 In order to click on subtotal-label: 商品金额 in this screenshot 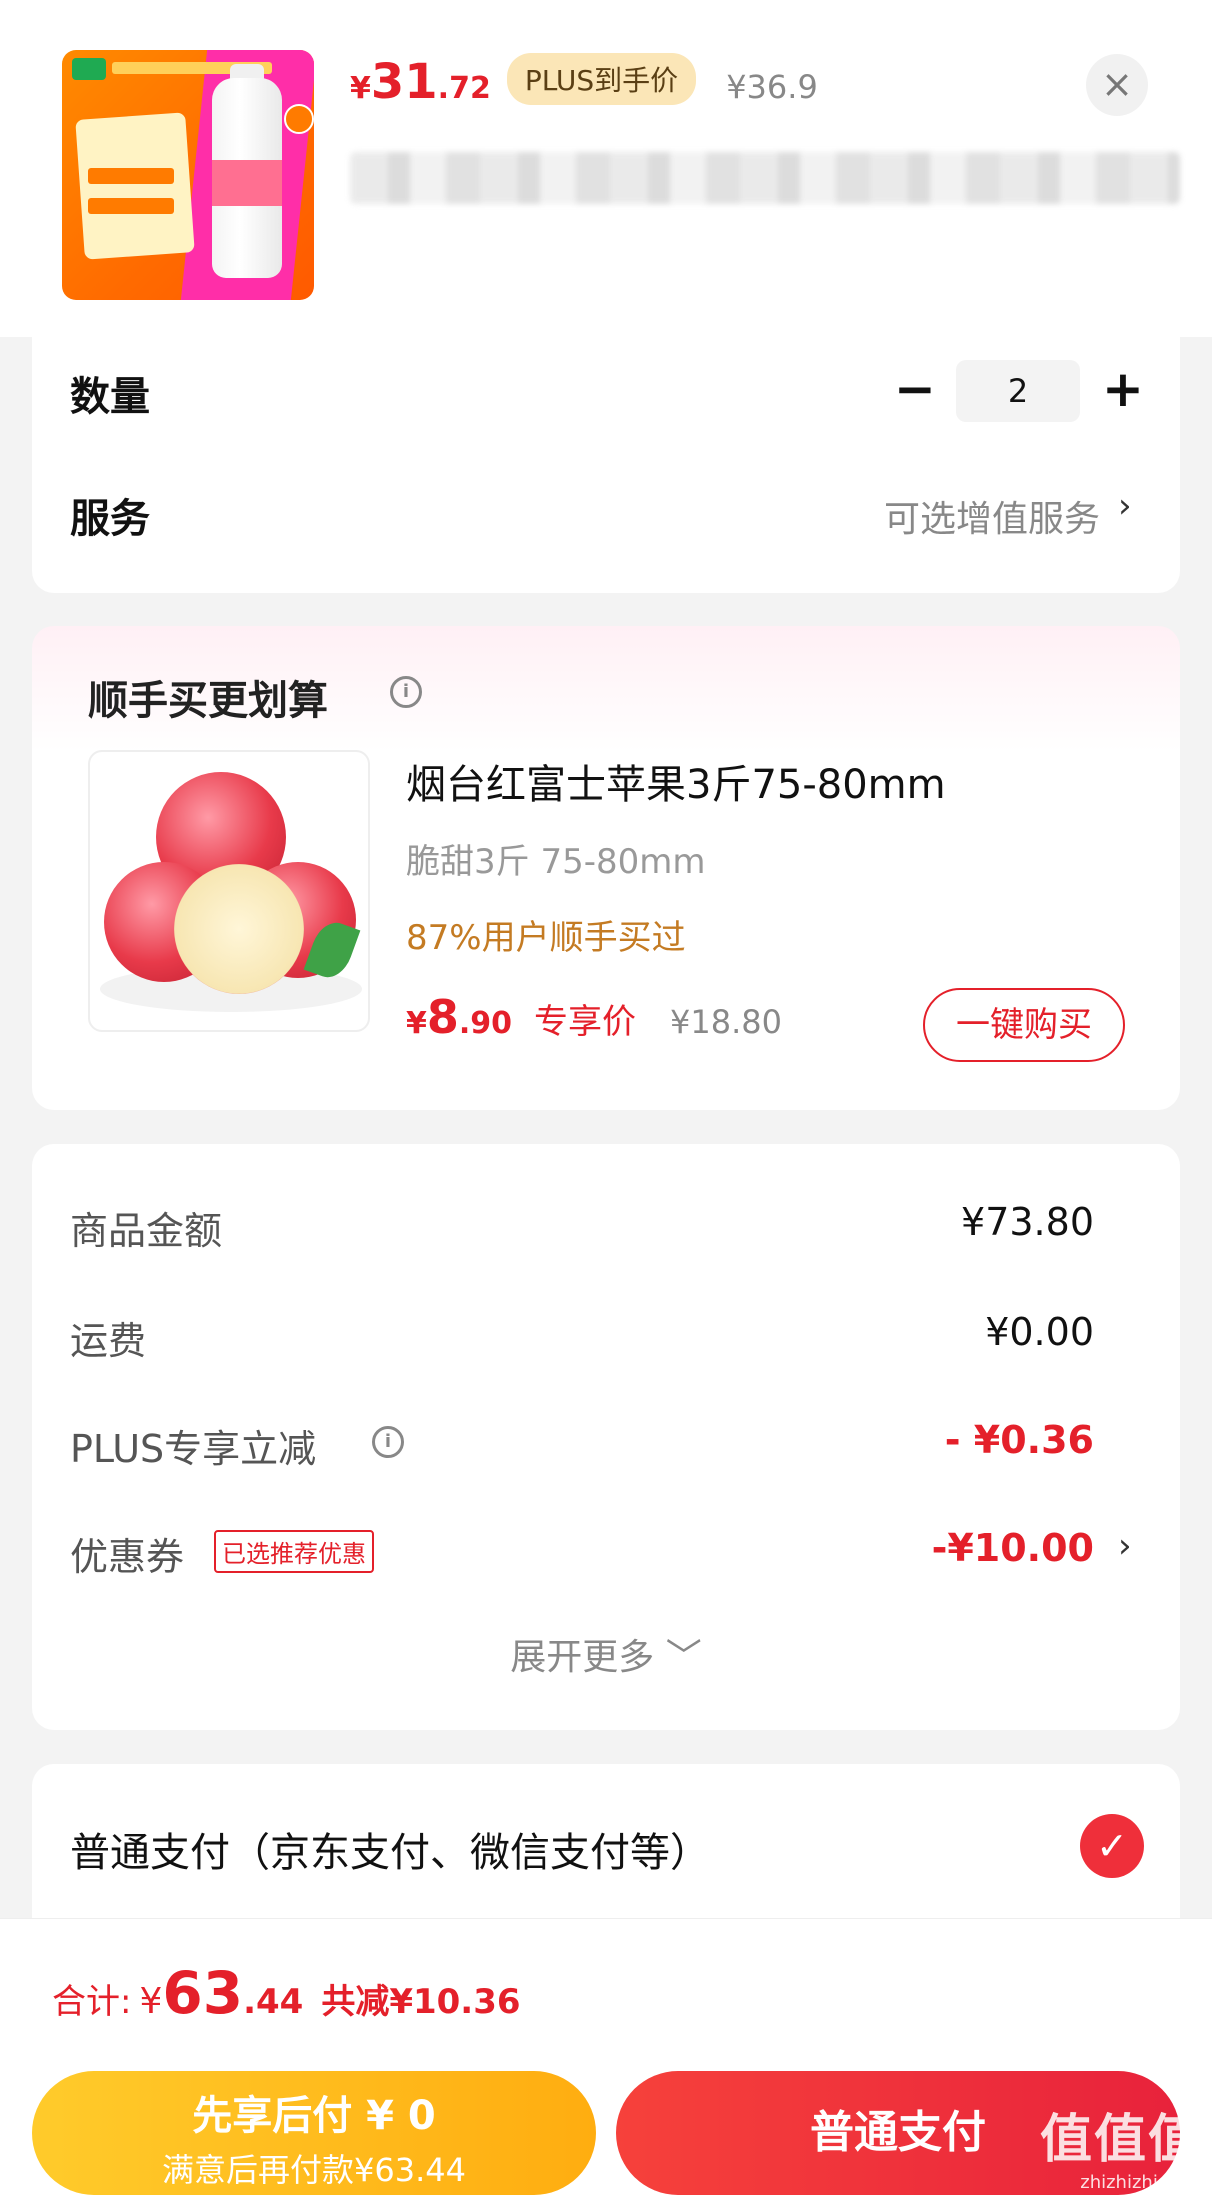, I will do `click(146, 1231)`.